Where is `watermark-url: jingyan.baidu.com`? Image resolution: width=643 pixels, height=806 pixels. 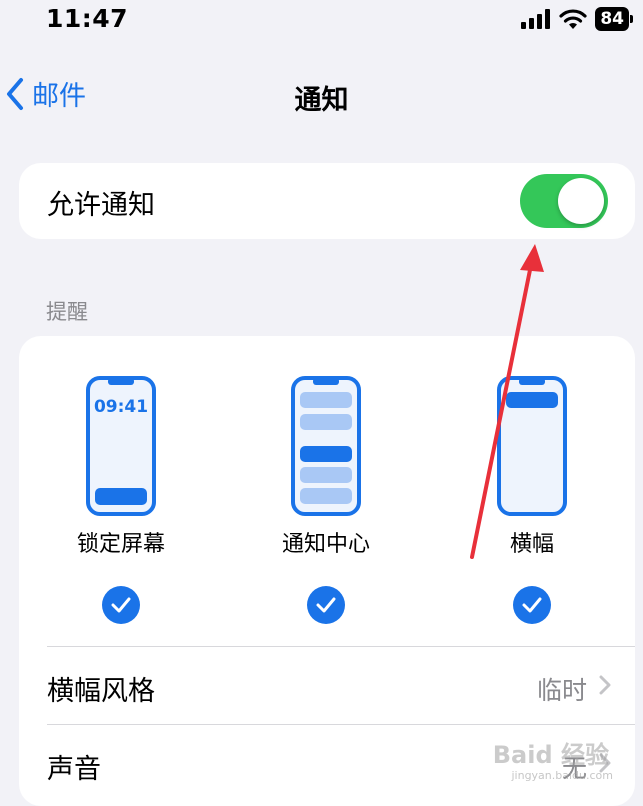
watermark-url: jingyan.baidu.com is located at coordinates (562, 775).